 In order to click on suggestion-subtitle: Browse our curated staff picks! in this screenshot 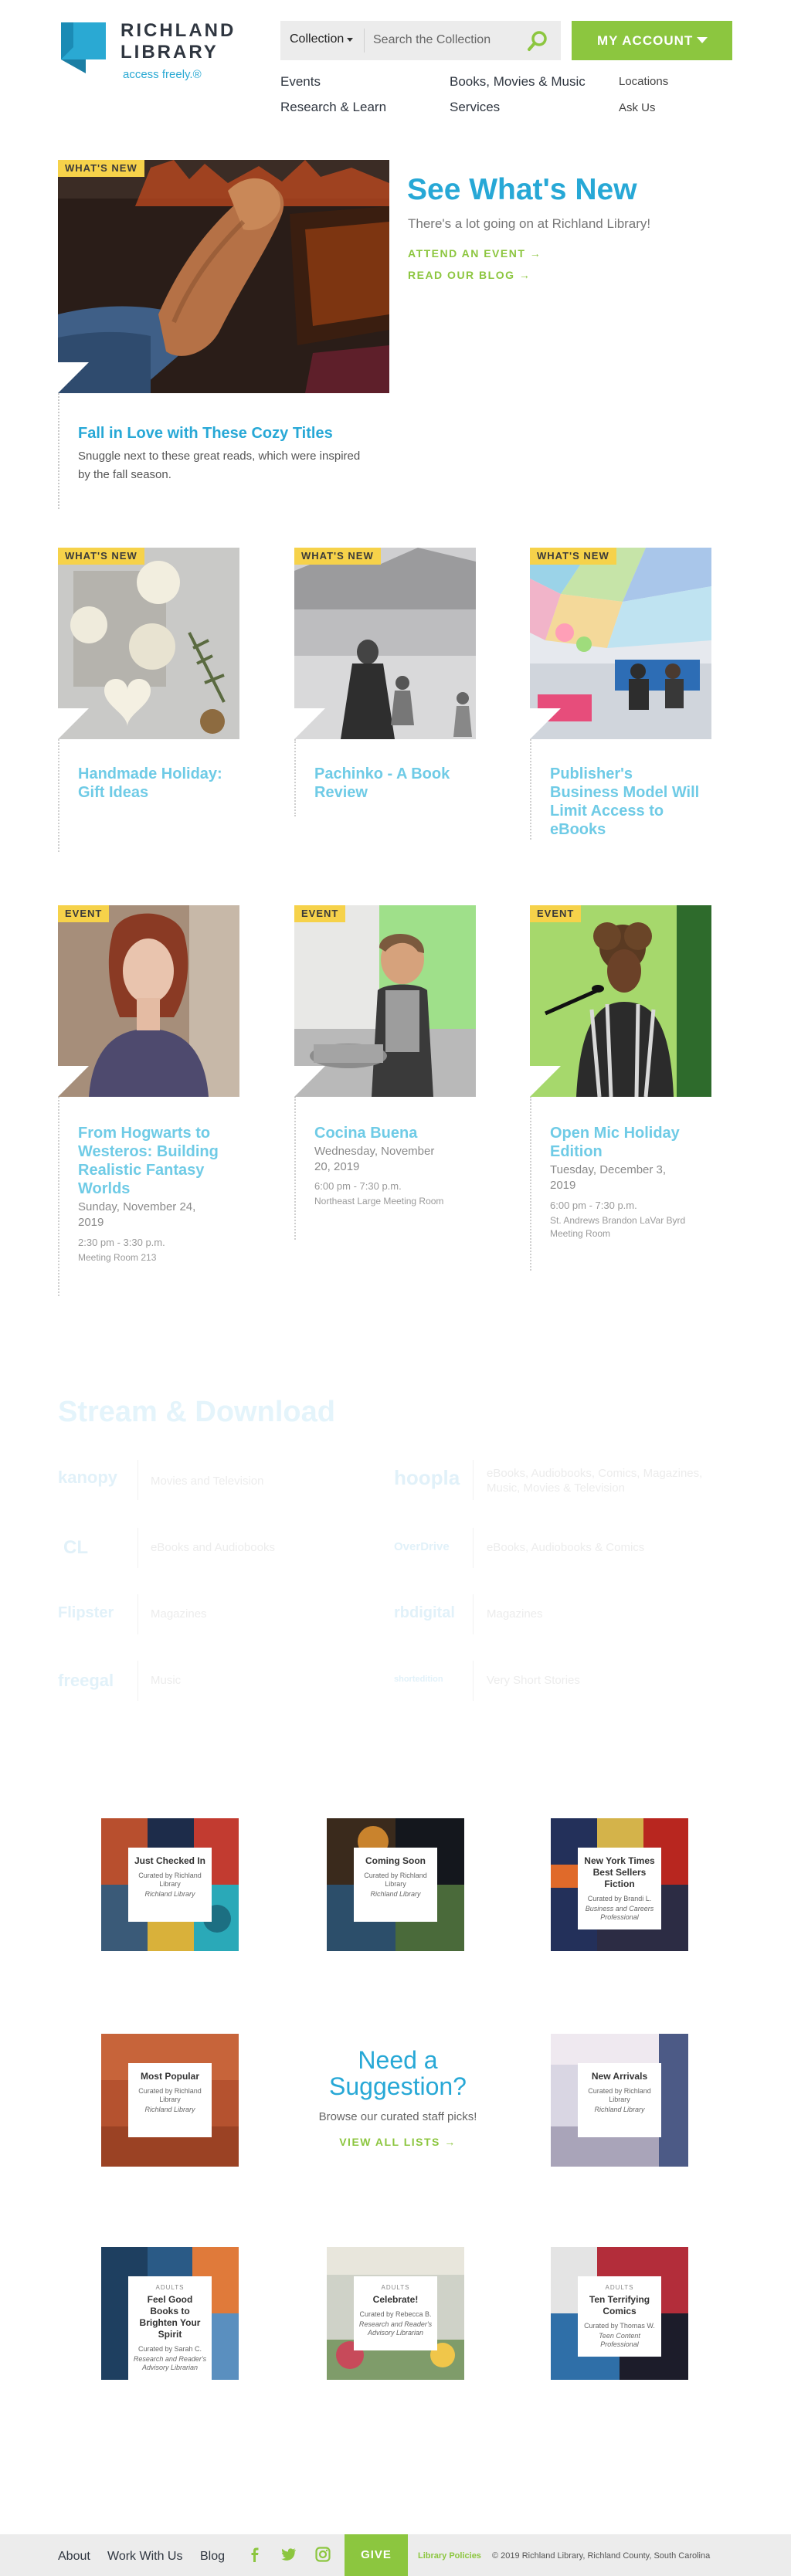, I will do `click(397, 2116)`.